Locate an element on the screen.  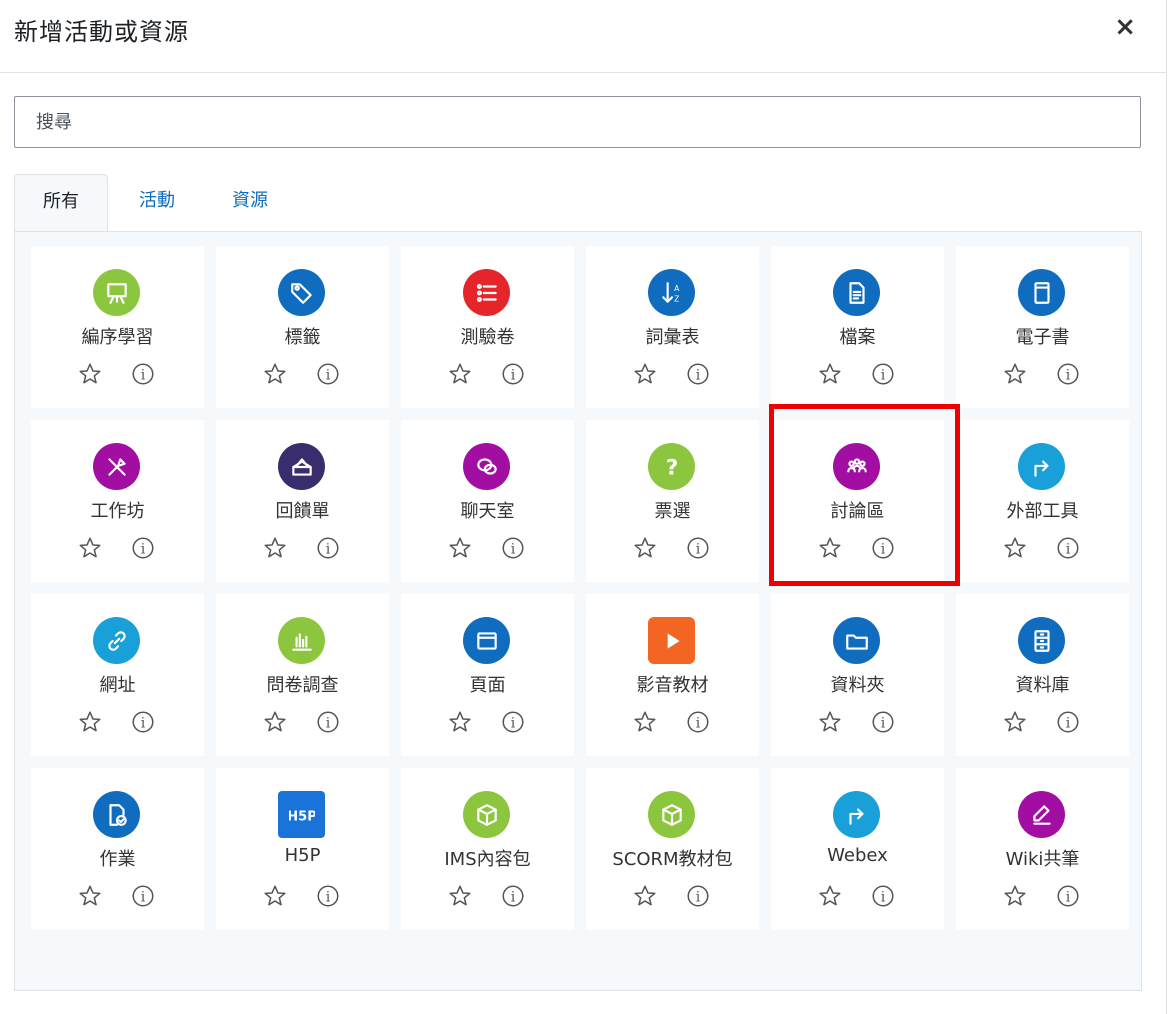
module-card: H5P H5P i is located at coordinates (302, 849).